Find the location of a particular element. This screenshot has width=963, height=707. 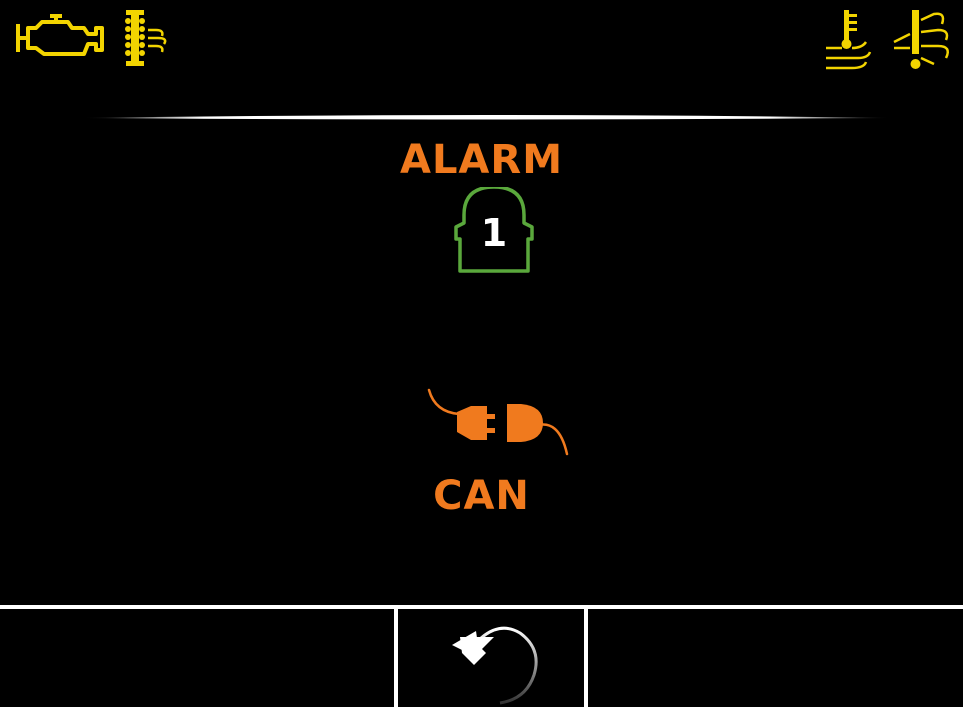

alarm-number: 1 is located at coordinates (494, 233).